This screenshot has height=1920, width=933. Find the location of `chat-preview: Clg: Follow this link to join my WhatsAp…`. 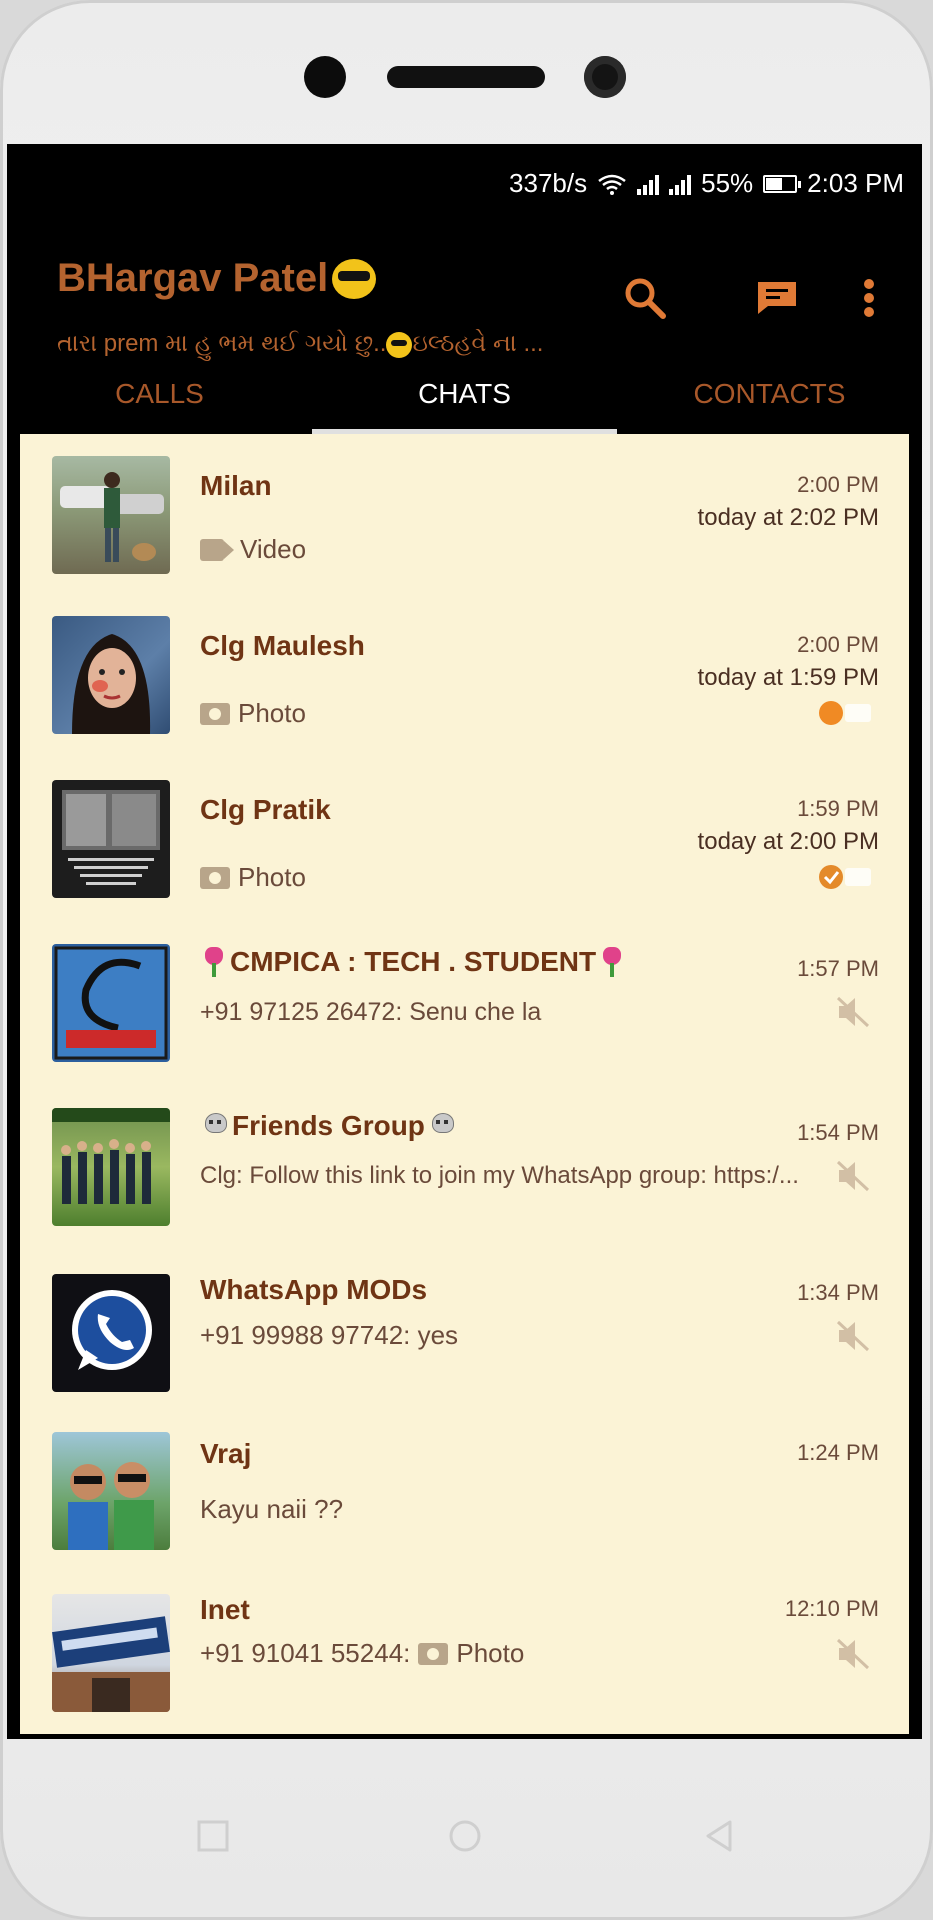

chat-preview: Clg: Follow this link to join my WhatsAp… is located at coordinates (499, 1175).